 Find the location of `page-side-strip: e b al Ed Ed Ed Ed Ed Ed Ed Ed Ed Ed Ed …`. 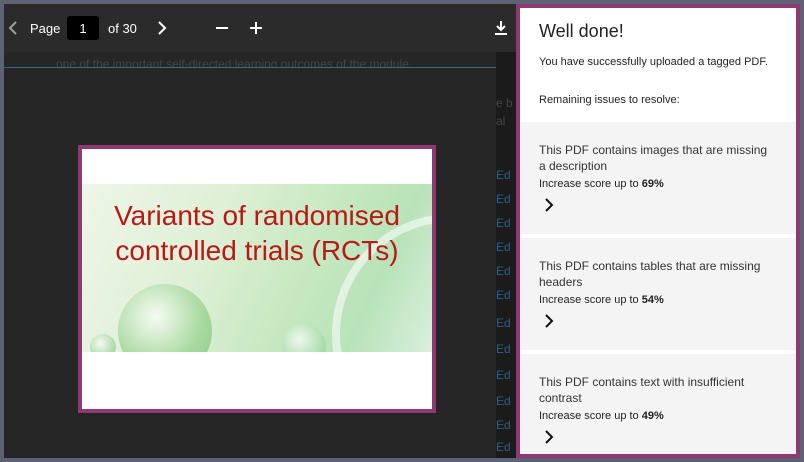

page-side-strip: e b al Ed Ed Ed Ed Ed Ed Ed Ed Ed Ed Ed … is located at coordinates (506, 255).